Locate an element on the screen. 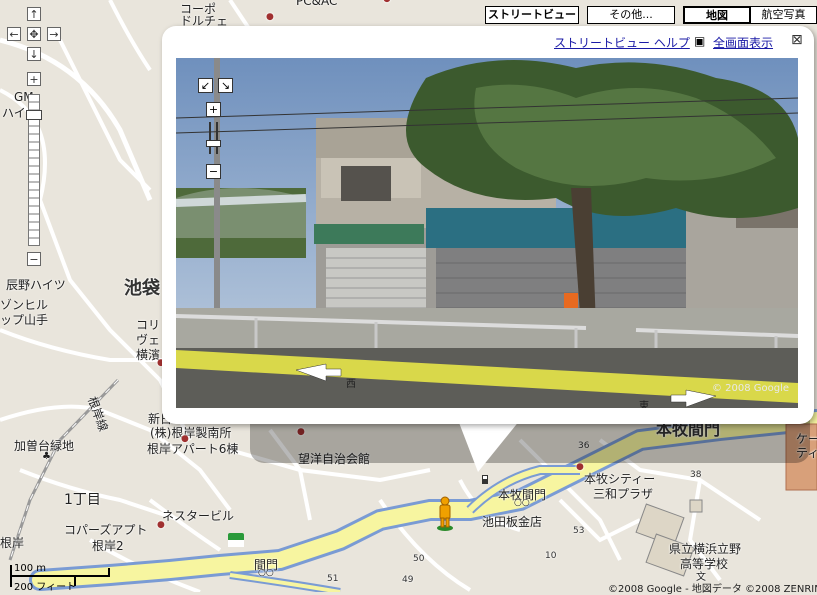 This screenshot has width=817, height=595. pan-up-button: ↑ is located at coordinates (34, 14).